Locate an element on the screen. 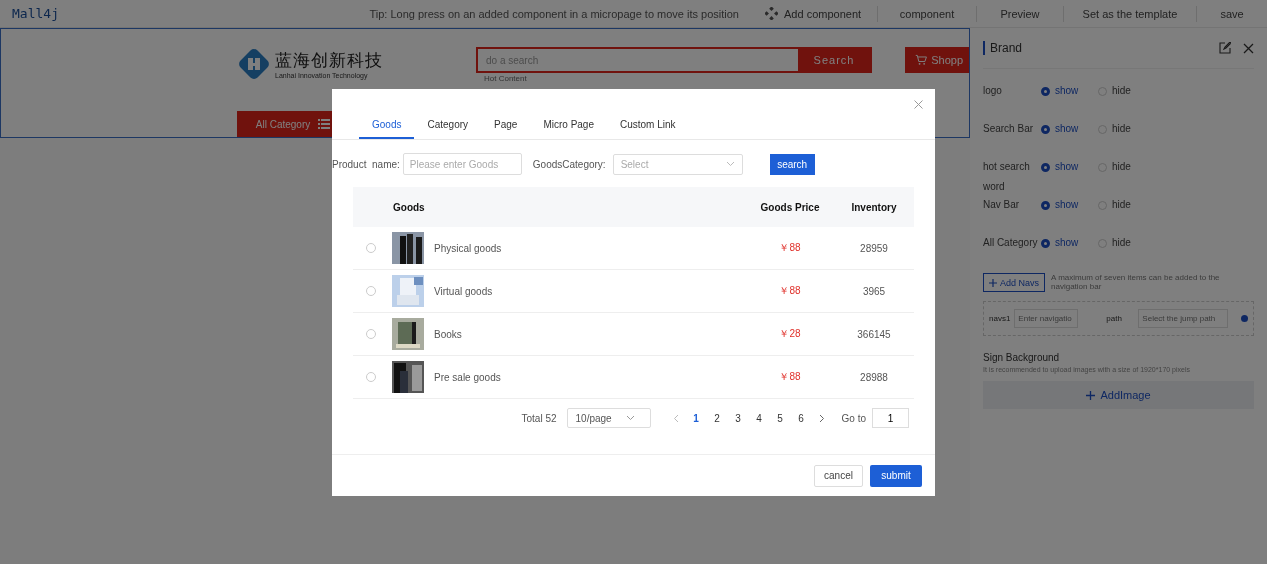 The height and width of the screenshot is (564, 1267). inventory-cell-text: 366145 is located at coordinates (874, 334).